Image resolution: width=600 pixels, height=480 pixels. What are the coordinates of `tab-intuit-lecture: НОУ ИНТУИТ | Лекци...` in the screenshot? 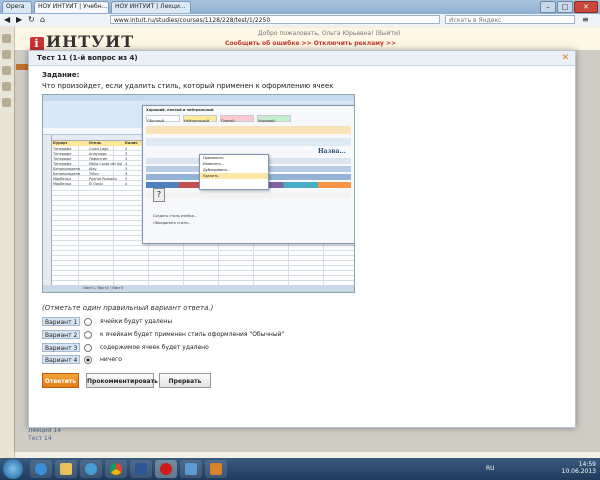 It's located at (151, 7).